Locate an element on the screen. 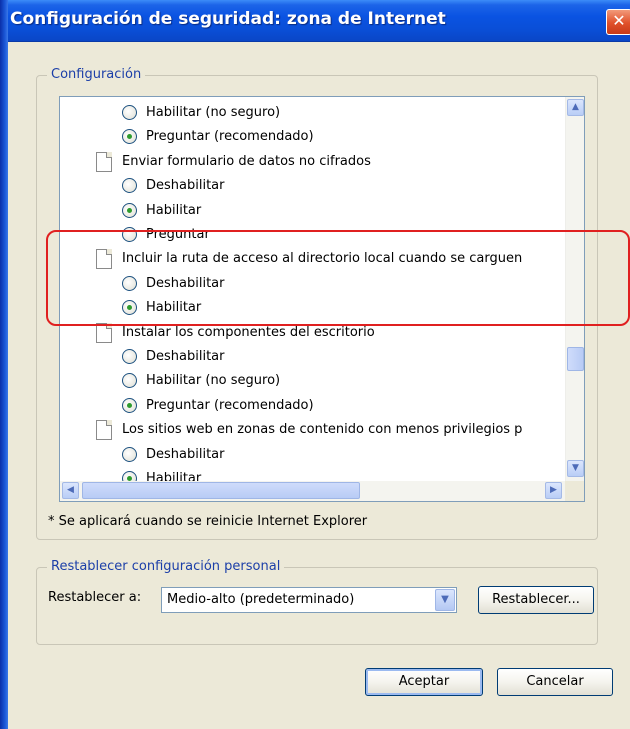 The height and width of the screenshot is (729, 630). scroll-down-icon: ▼ is located at coordinates (575, 468).